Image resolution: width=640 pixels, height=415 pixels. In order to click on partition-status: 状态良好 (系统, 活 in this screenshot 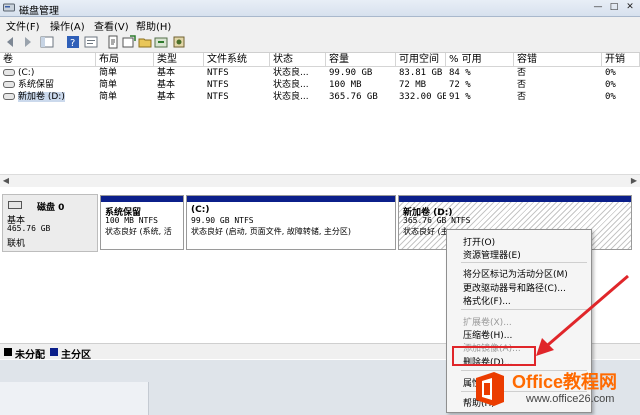, I will do `click(138, 231)`.